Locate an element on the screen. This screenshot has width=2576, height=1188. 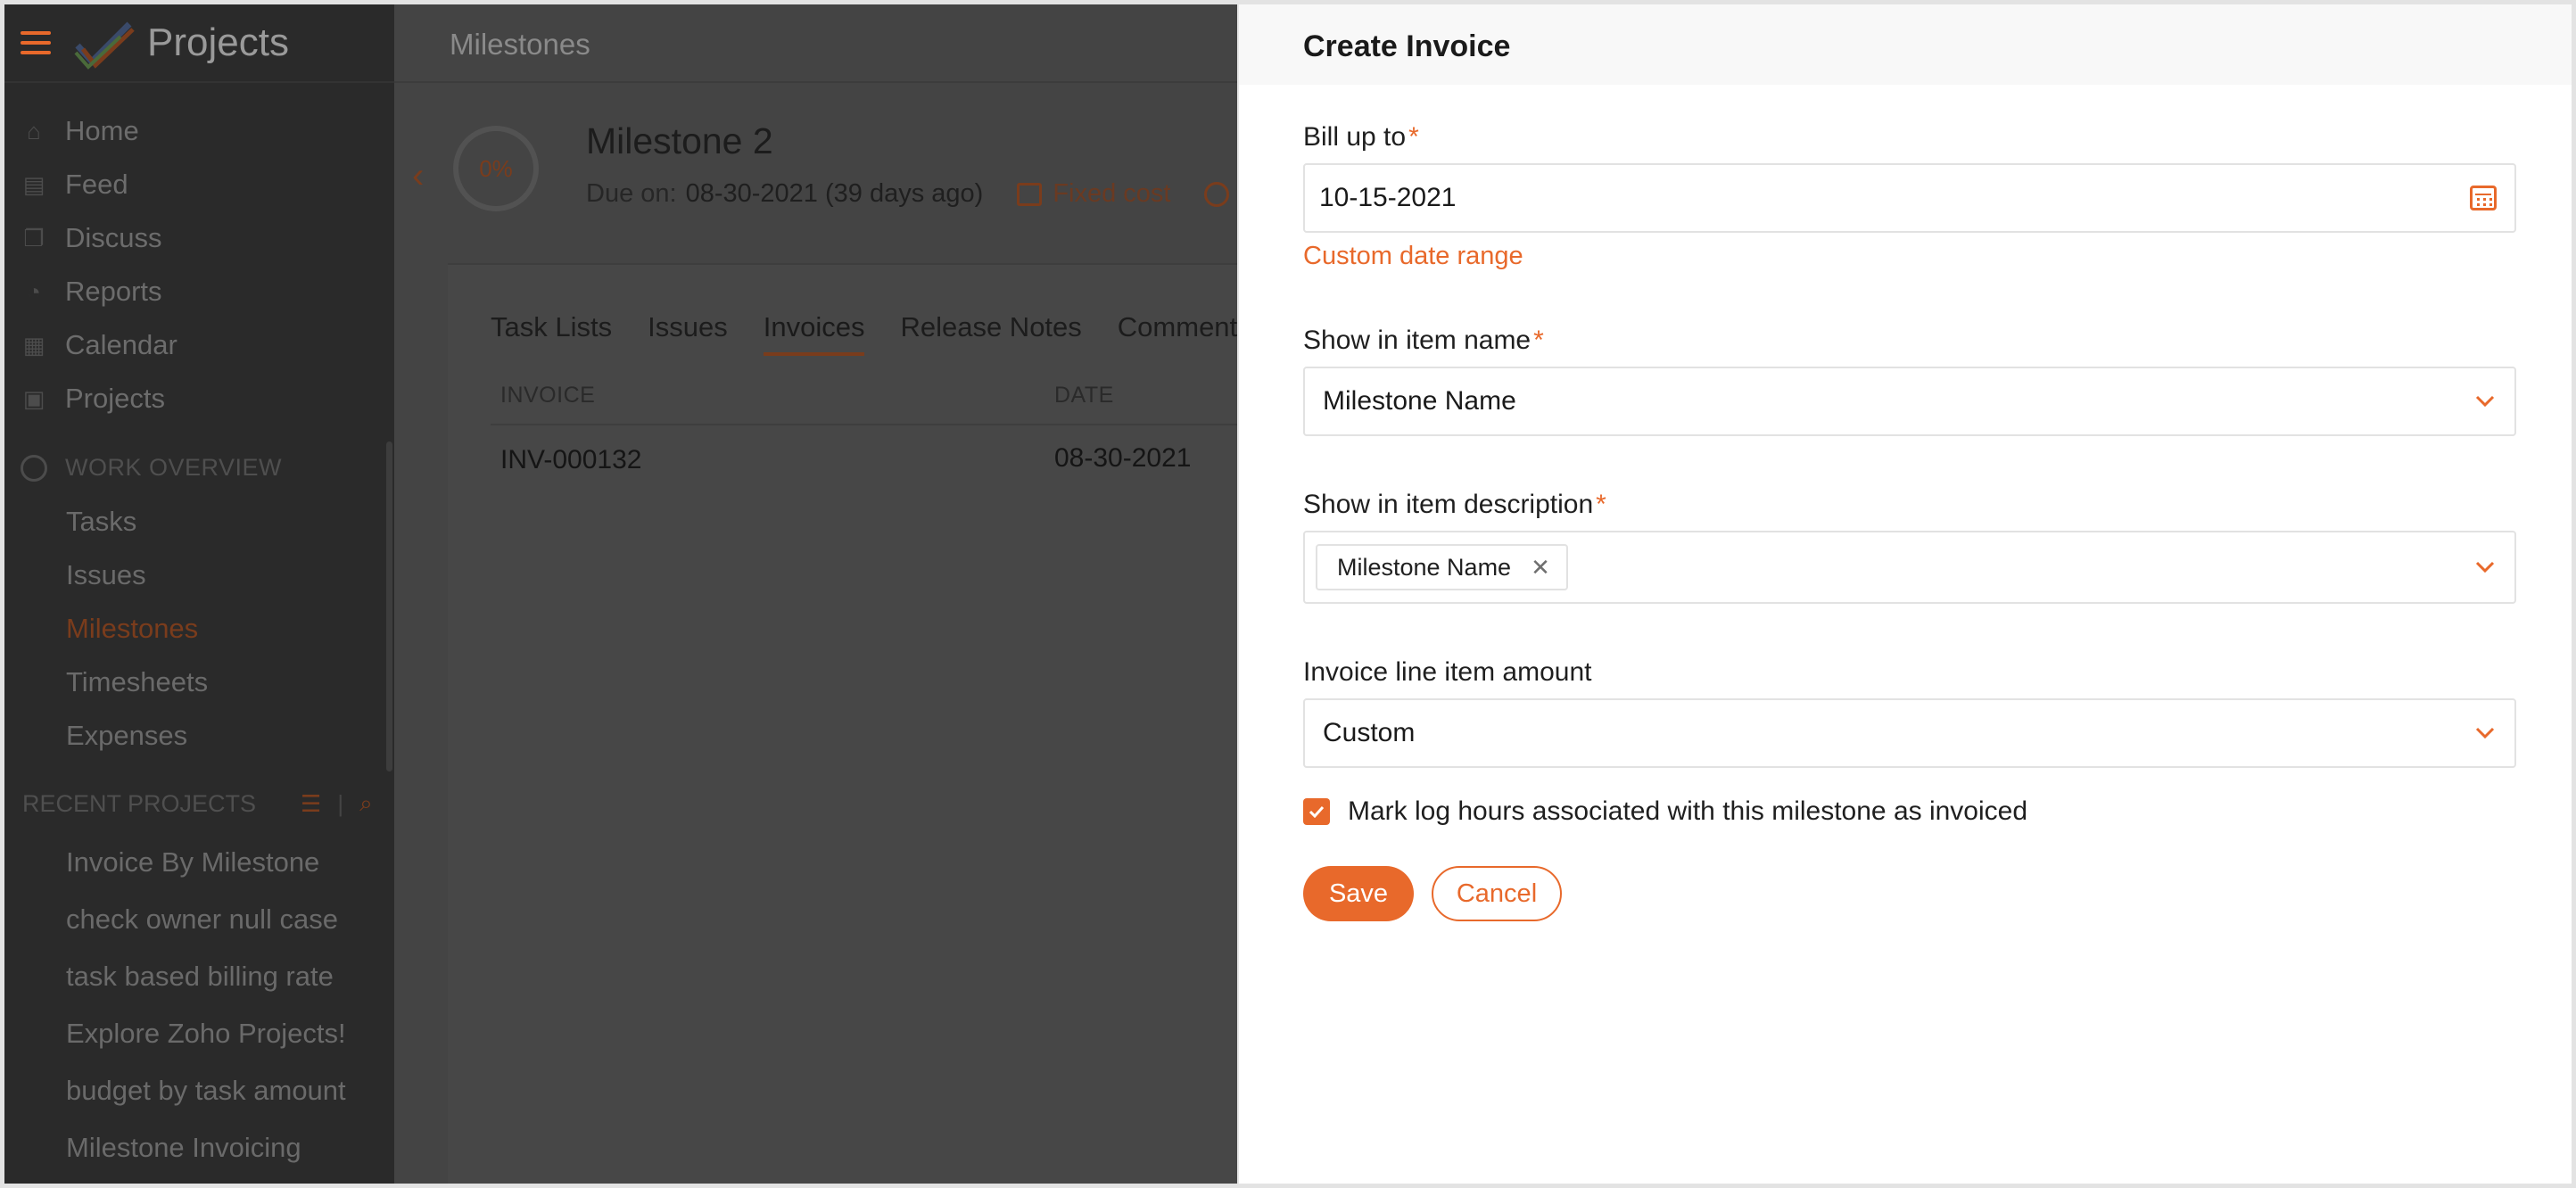
label-text: Invoice line item amount is located at coordinates (1447, 672).